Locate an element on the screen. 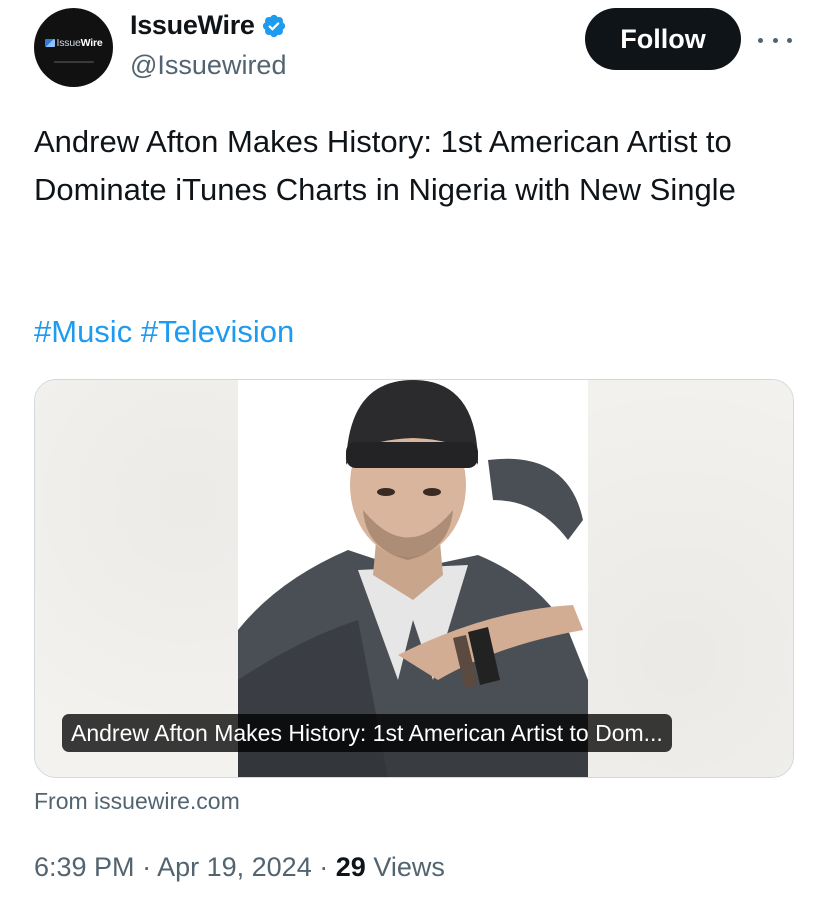  tweet-time: 6:39 PM is located at coordinates (84, 867).